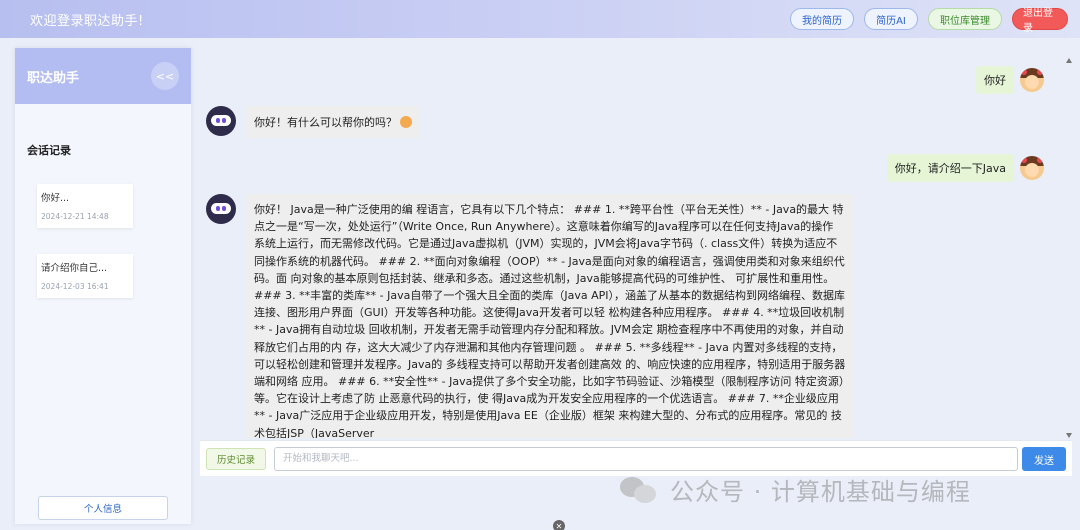  What do you see at coordinates (103, 76) in the screenshot?
I see `sidebar-header: 职达助手 <<` at bounding box center [103, 76].